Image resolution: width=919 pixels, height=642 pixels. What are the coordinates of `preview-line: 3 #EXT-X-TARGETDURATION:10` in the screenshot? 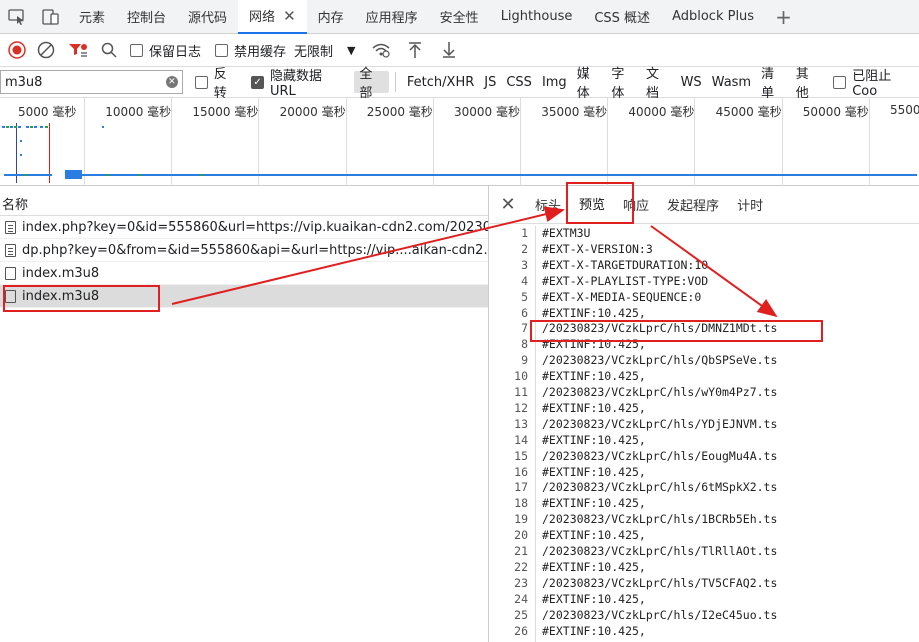 It's located at (704, 266).